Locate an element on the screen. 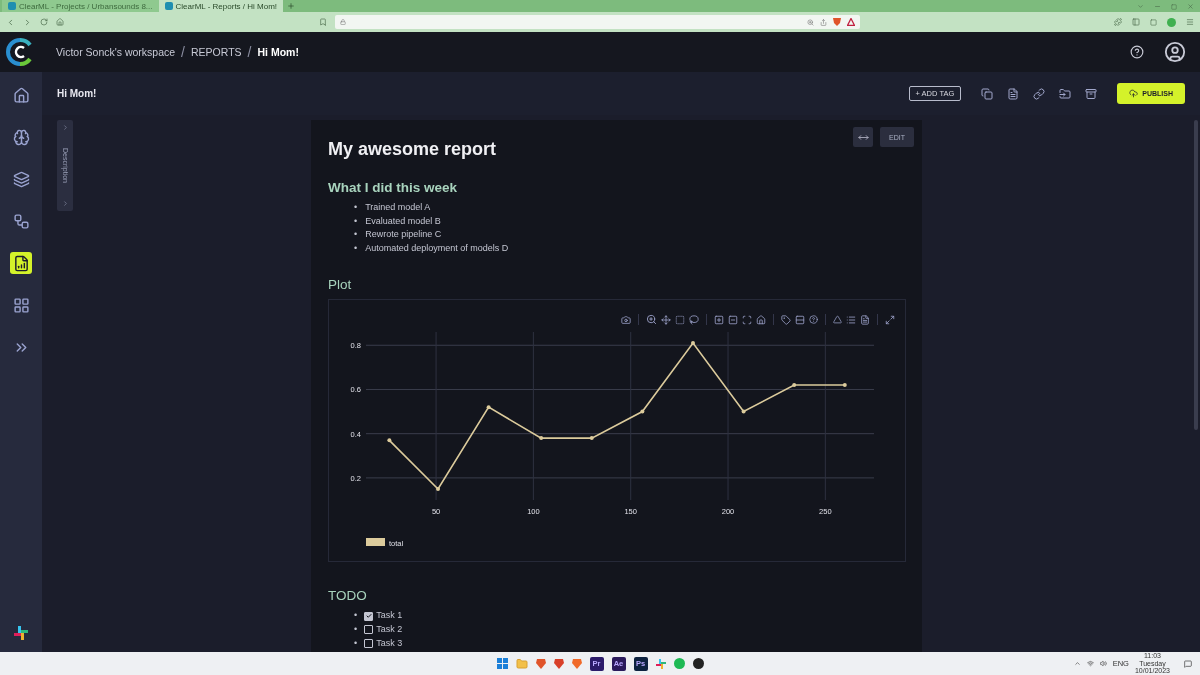 The height and width of the screenshot is (675, 1200). section-heading: Plot is located at coordinates (340, 285).